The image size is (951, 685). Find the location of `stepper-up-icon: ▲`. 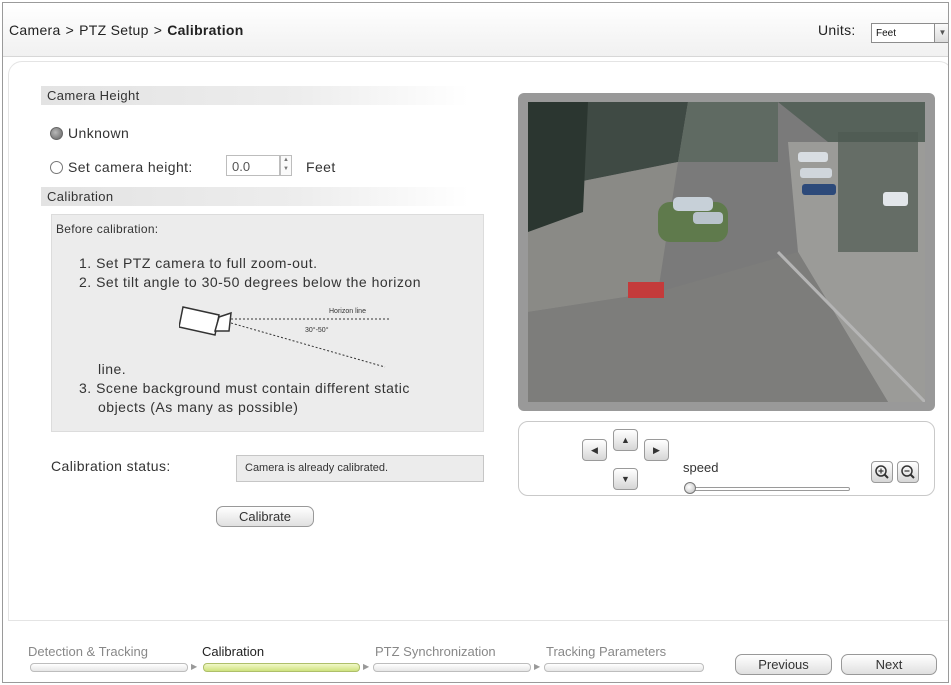

stepper-up-icon: ▲ is located at coordinates (286, 160).